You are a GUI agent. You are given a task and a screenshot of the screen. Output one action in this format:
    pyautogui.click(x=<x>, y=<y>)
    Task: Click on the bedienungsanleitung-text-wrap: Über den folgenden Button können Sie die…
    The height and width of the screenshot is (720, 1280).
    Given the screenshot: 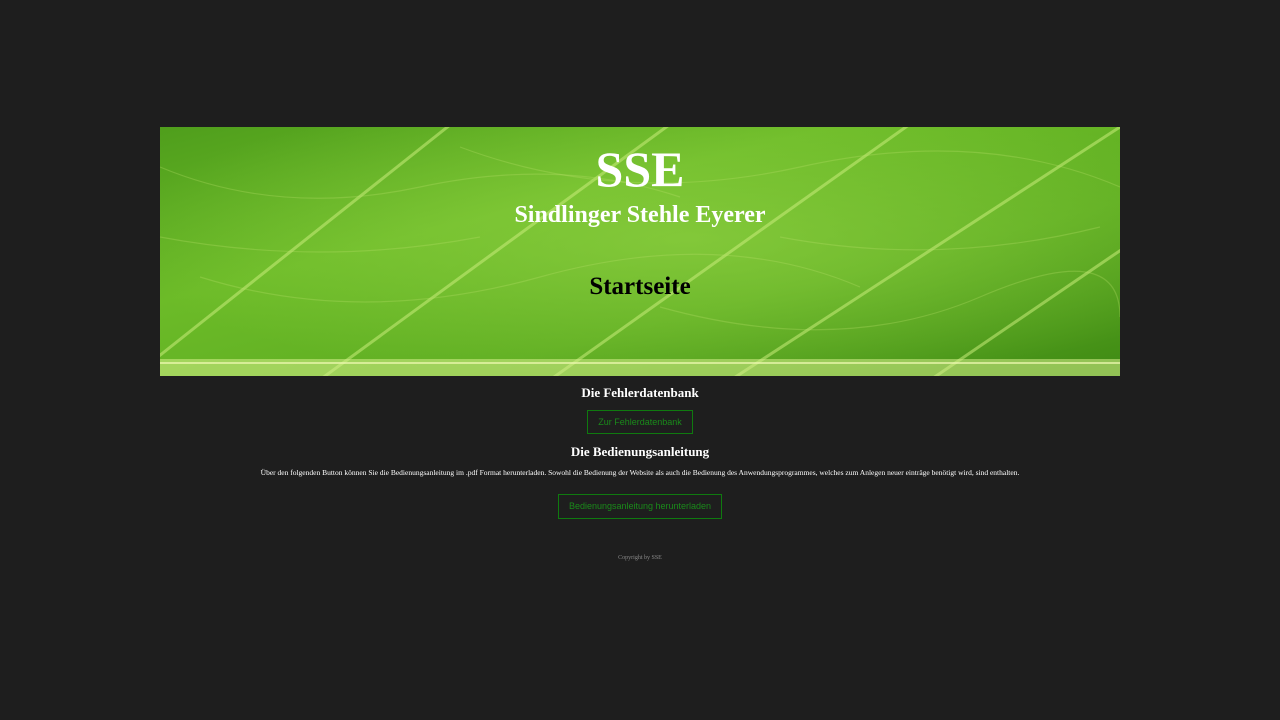 What is the action you would take?
    pyautogui.click(x=640, y=472)
    